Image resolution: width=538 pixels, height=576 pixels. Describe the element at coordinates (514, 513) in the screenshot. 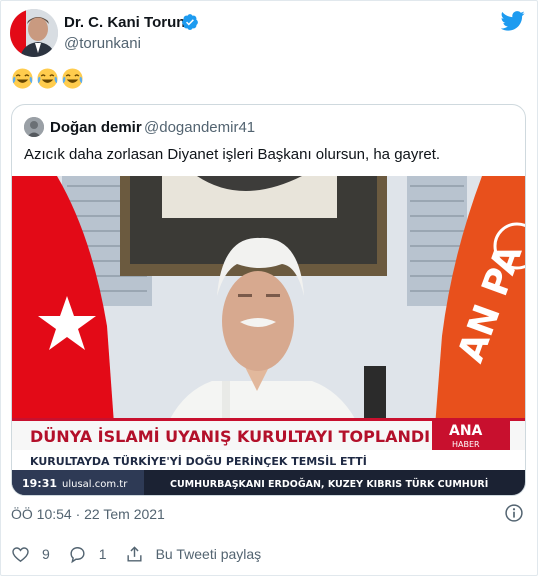

I see `info-icon` at that location.